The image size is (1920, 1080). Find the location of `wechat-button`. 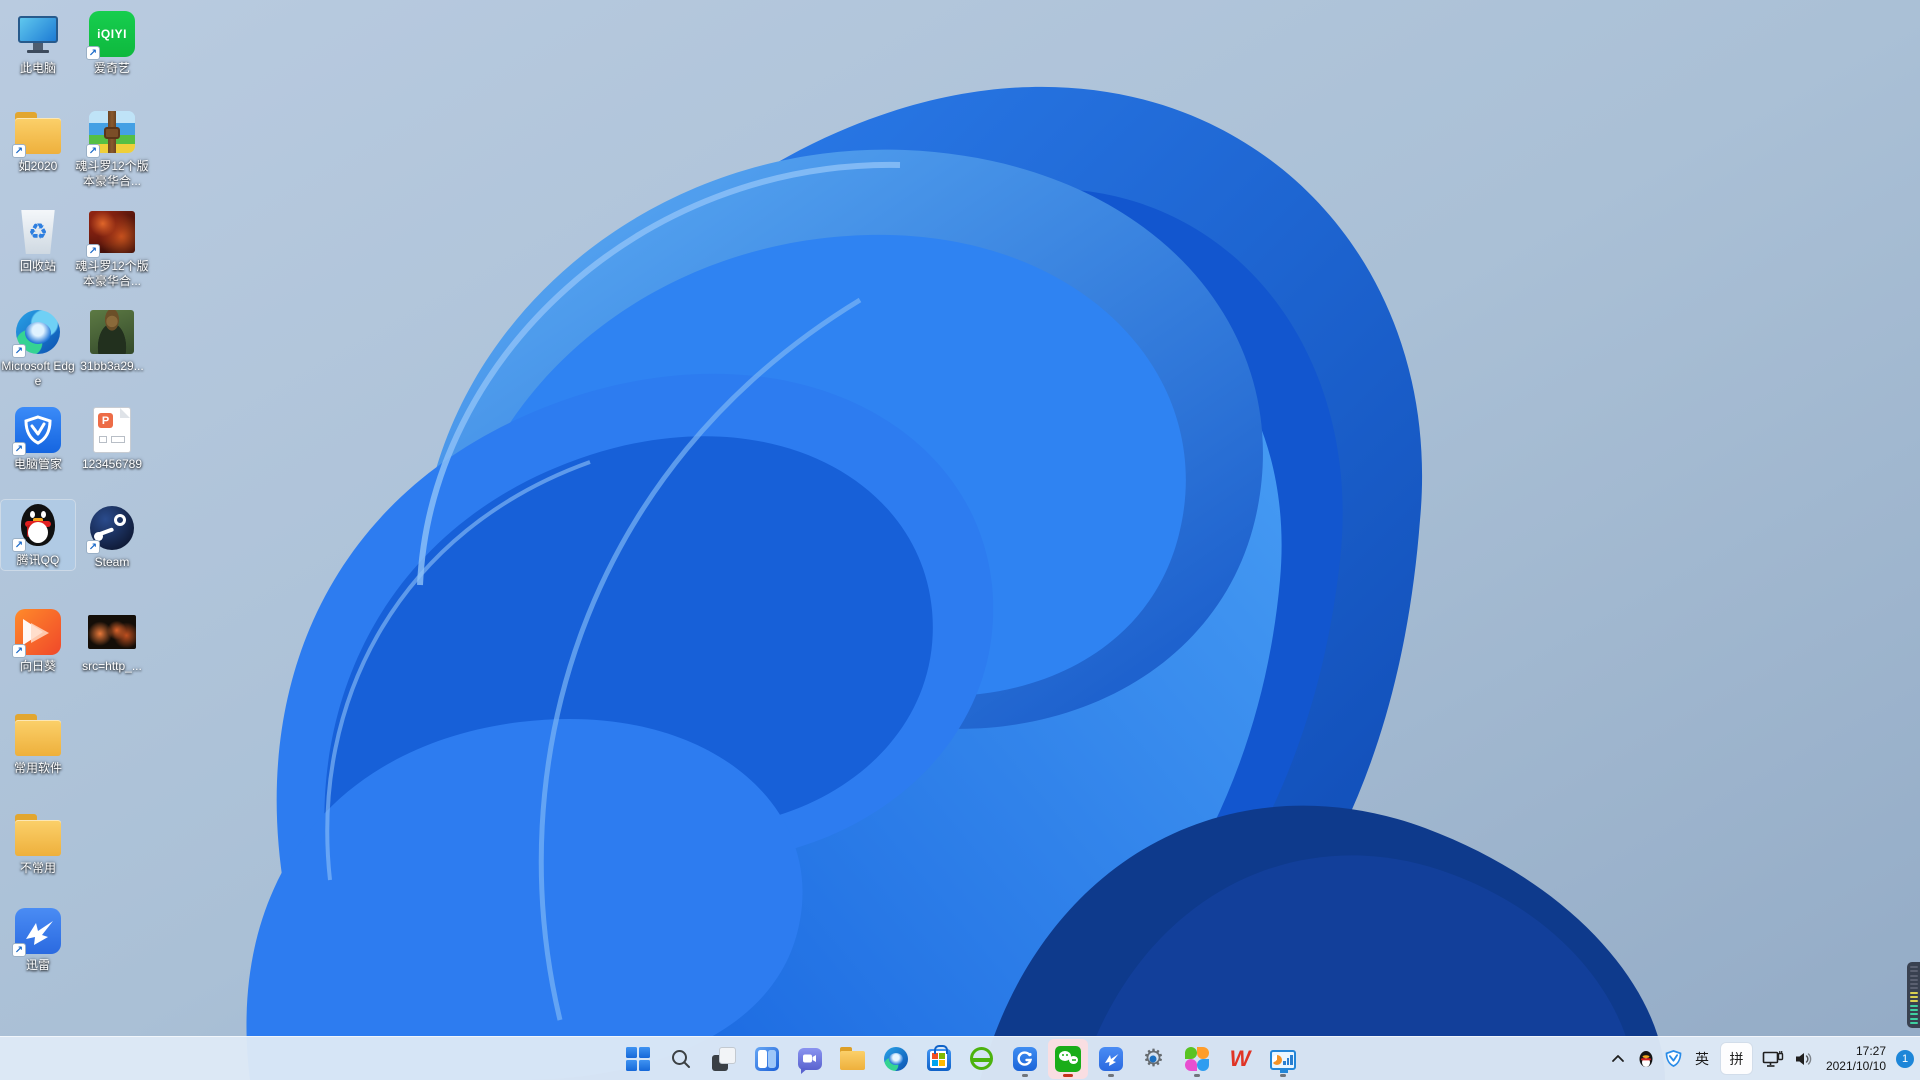

wechat-button is located at coordinates (1067, 1058).